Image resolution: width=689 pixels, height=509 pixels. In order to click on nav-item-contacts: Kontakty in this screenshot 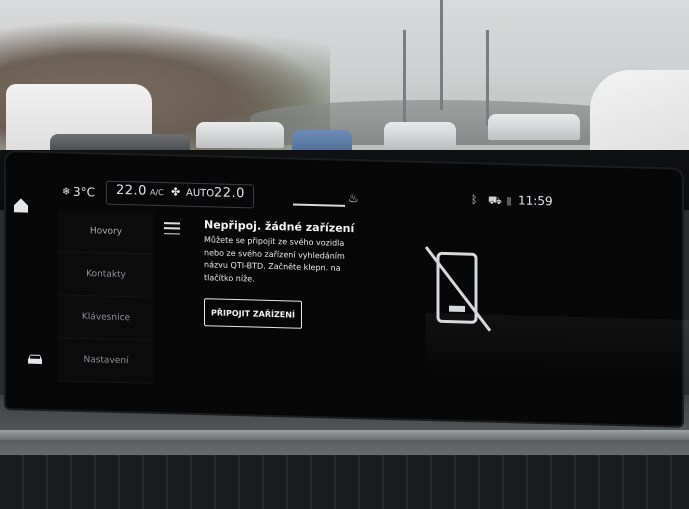, I will do `click(106, 275)`.